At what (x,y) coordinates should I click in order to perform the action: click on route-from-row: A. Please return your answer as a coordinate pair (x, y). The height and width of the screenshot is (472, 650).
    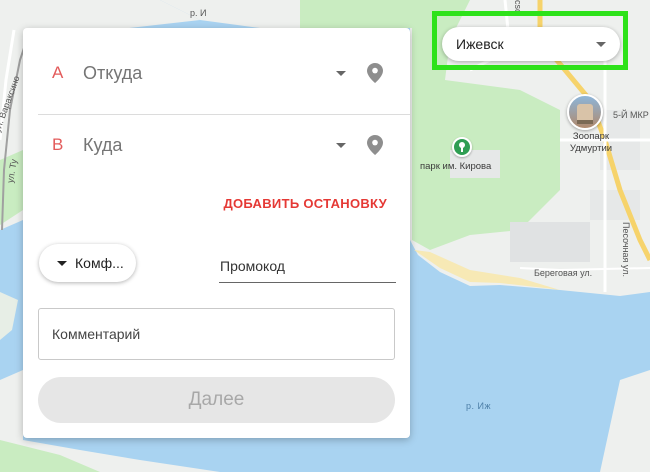
    Looking at the image, I should click on (216, 73).